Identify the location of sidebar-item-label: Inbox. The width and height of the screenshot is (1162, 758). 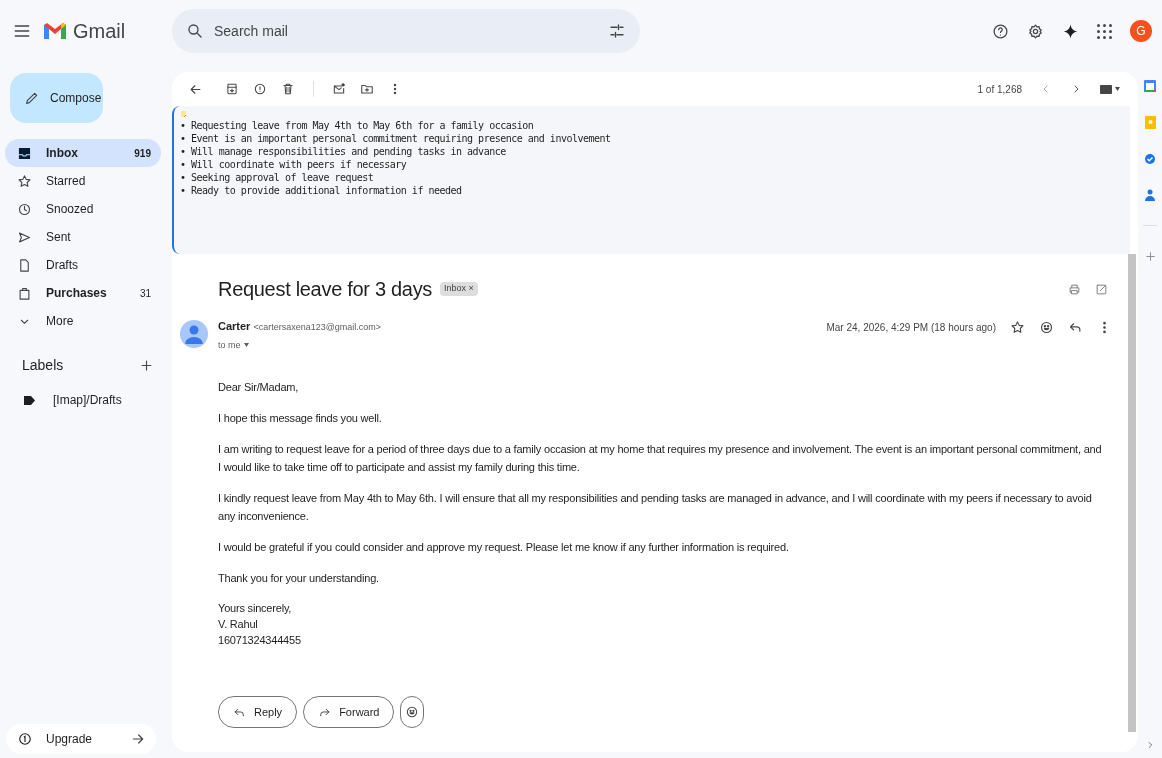
(62, 153).